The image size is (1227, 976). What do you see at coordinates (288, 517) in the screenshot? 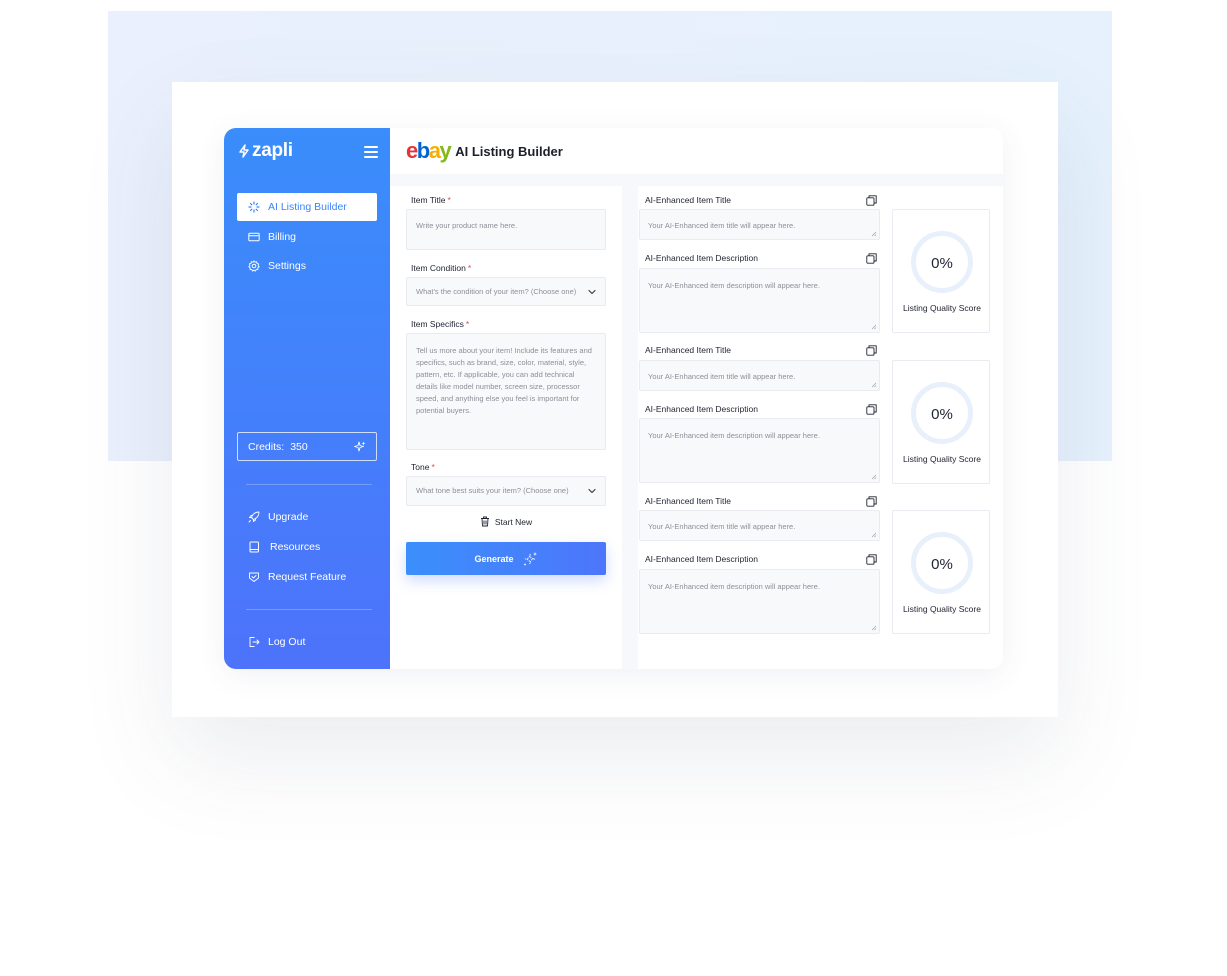
I see `sidebar-item-label: Upgrade` at bounding box center [288, 517].